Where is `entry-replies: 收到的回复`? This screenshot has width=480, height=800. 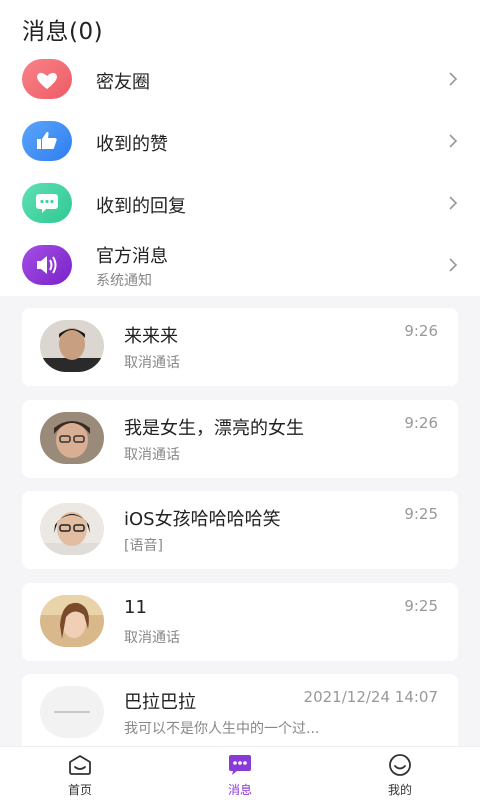
entry-replies: 收到的回复 is located at coordinates (240, 203).